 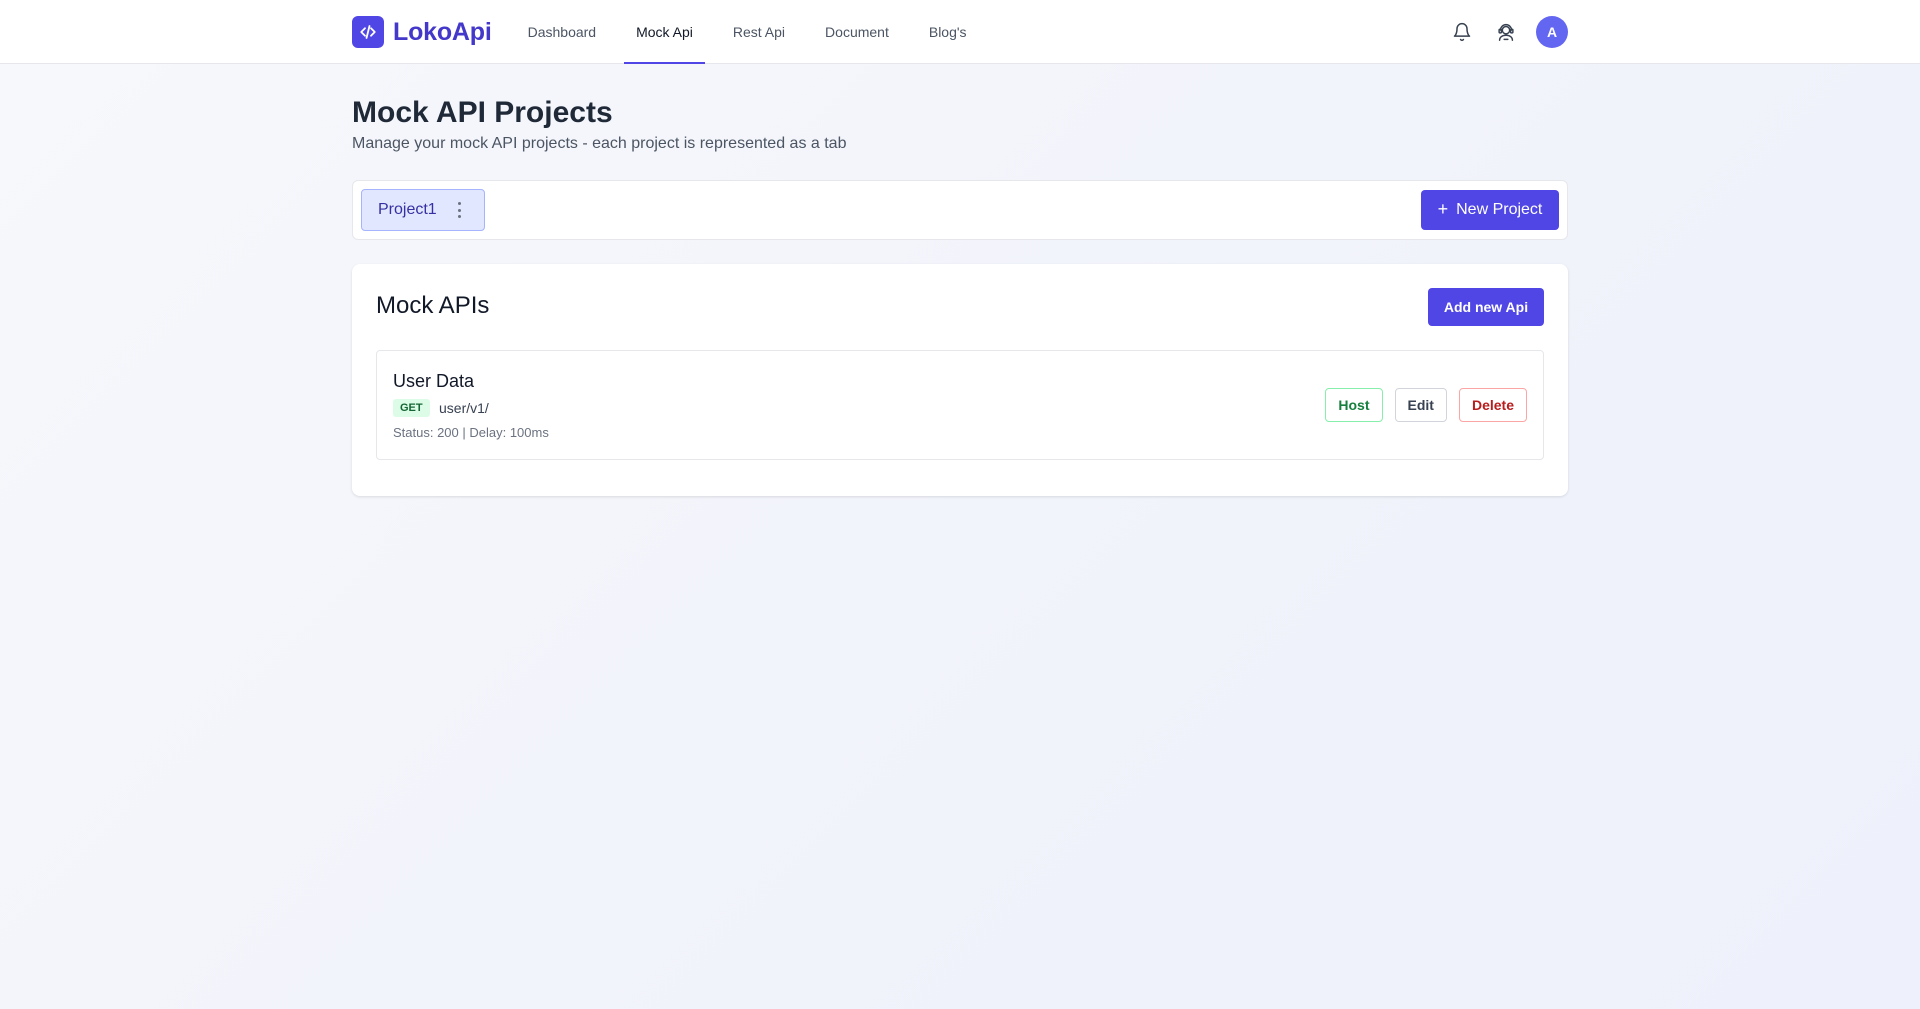 I want to click on api-path: user/v1/, so click(x=464, y=408).